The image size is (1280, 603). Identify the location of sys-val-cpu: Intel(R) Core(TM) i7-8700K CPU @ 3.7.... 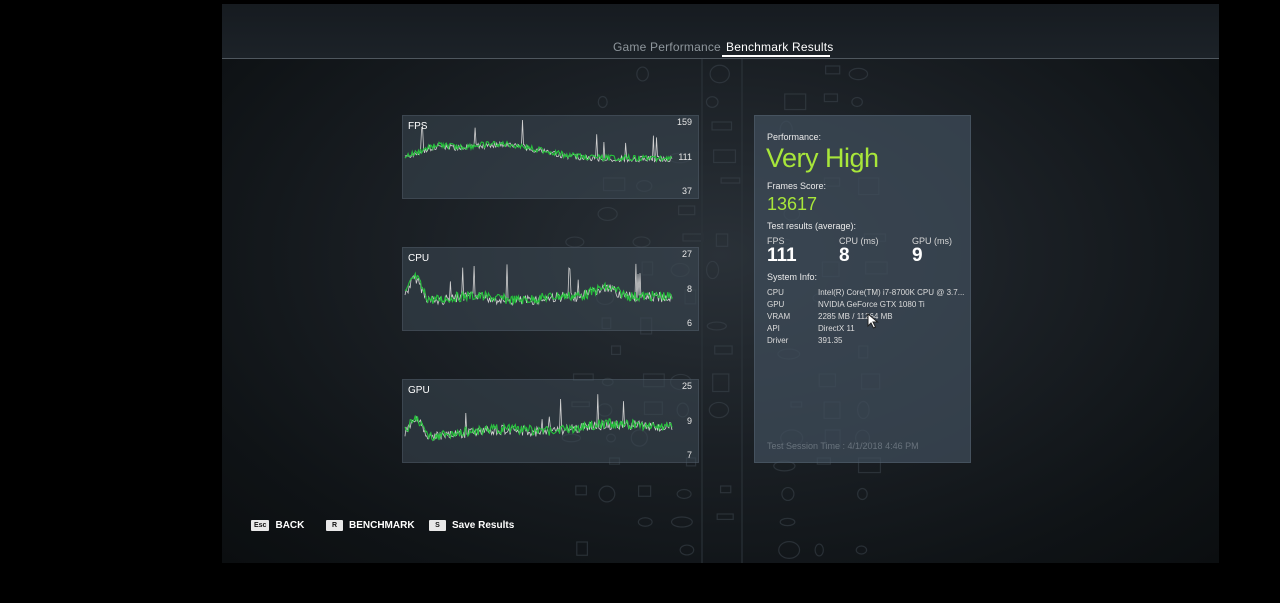
(891, 292).